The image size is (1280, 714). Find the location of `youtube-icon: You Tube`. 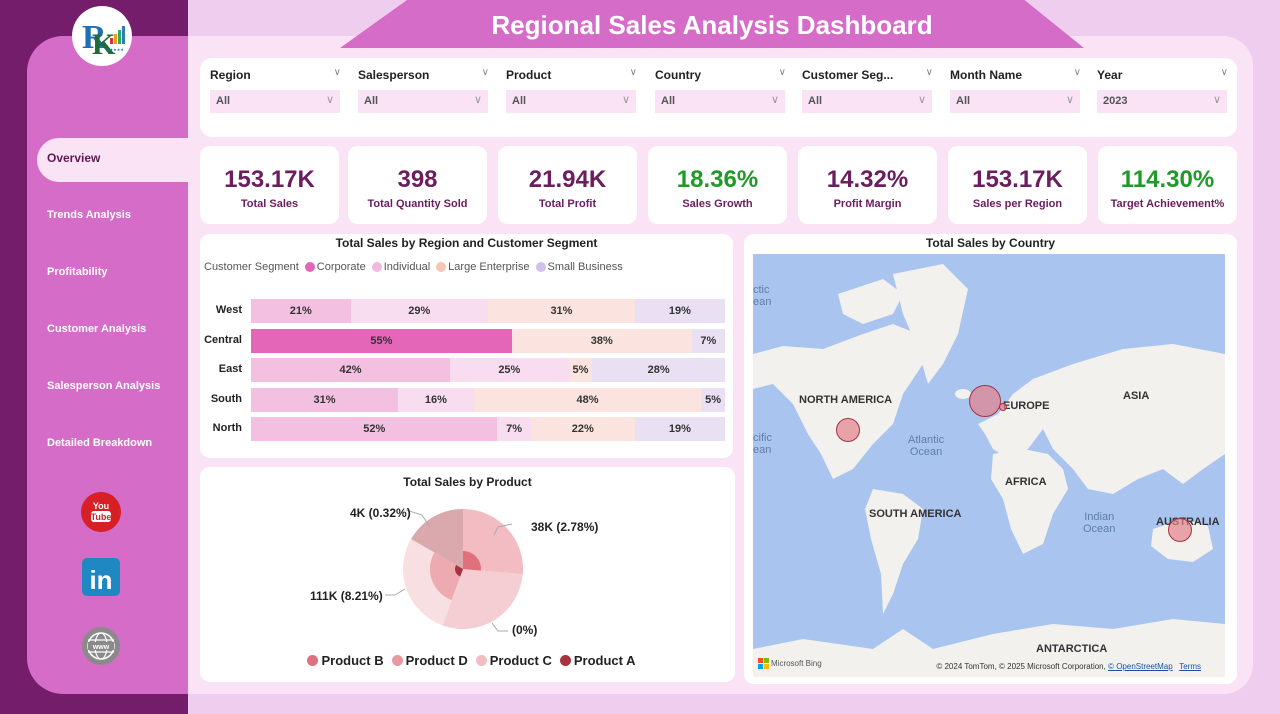

youtube-icon: You Tube is located at coordinates (101, 512).